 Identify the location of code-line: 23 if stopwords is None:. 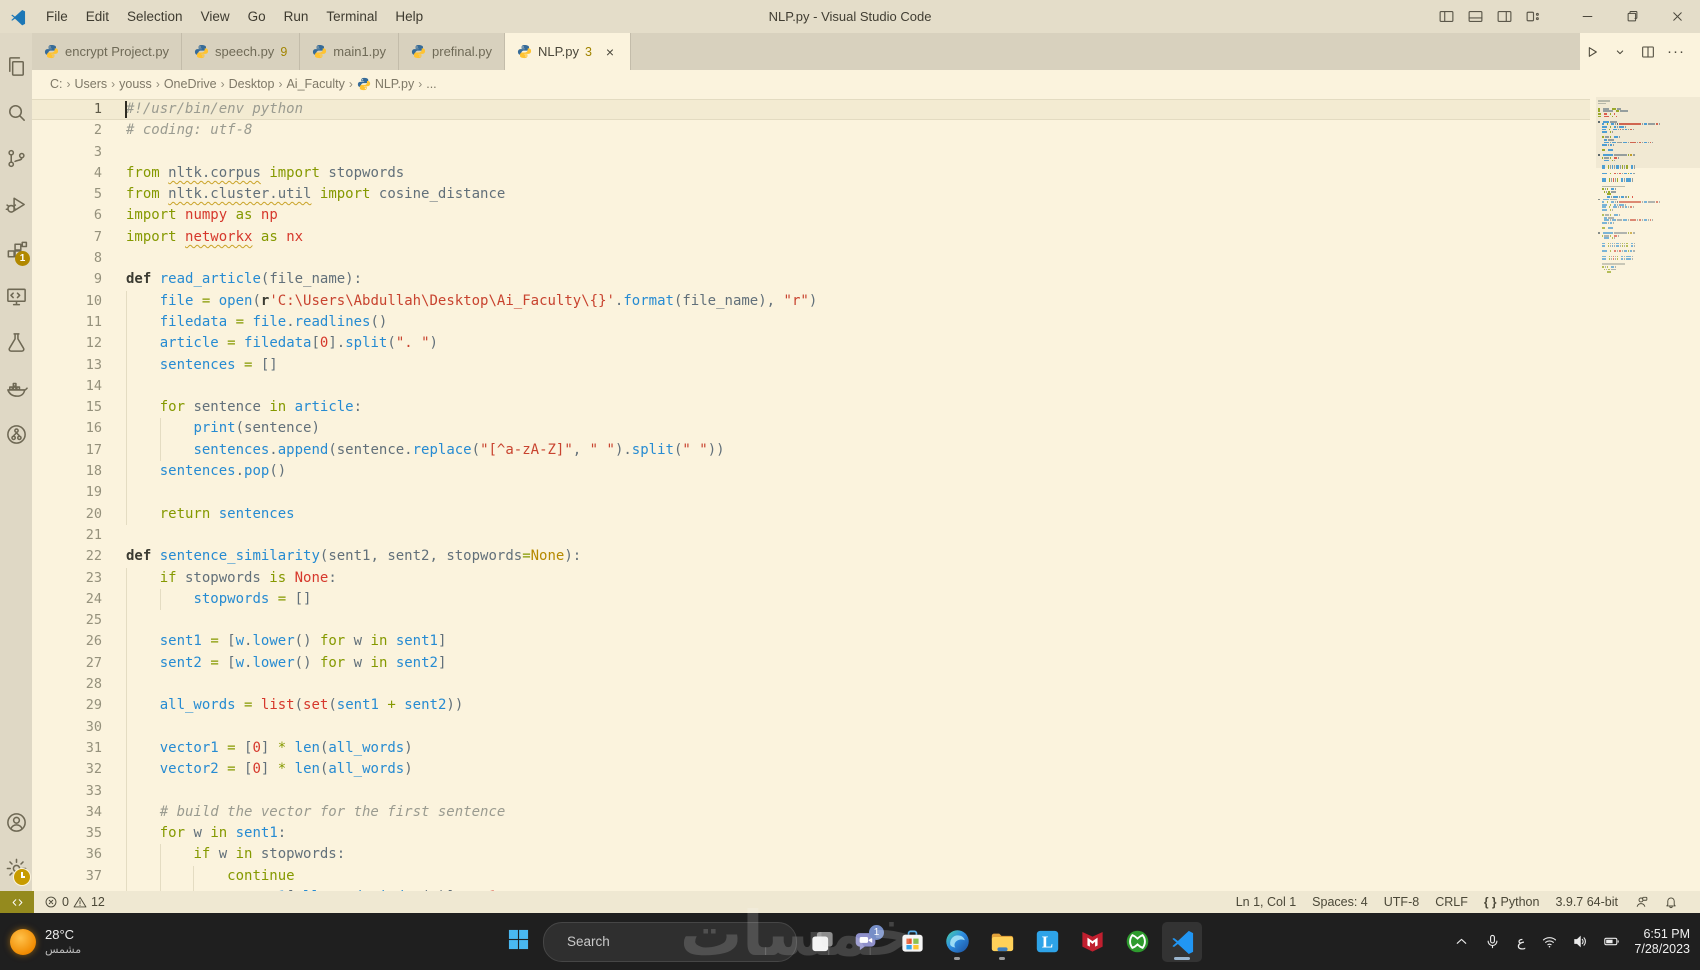
(811, 578).